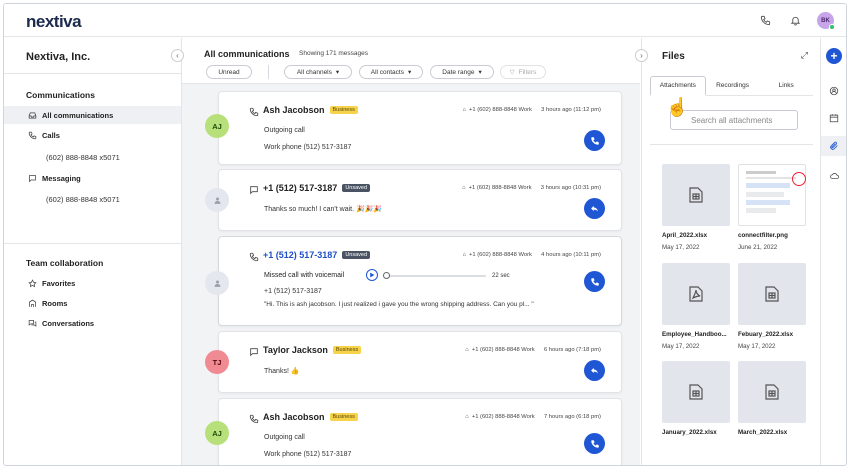  I want to click on sidebar-item-conversations: Conversations, so click(92, 323).